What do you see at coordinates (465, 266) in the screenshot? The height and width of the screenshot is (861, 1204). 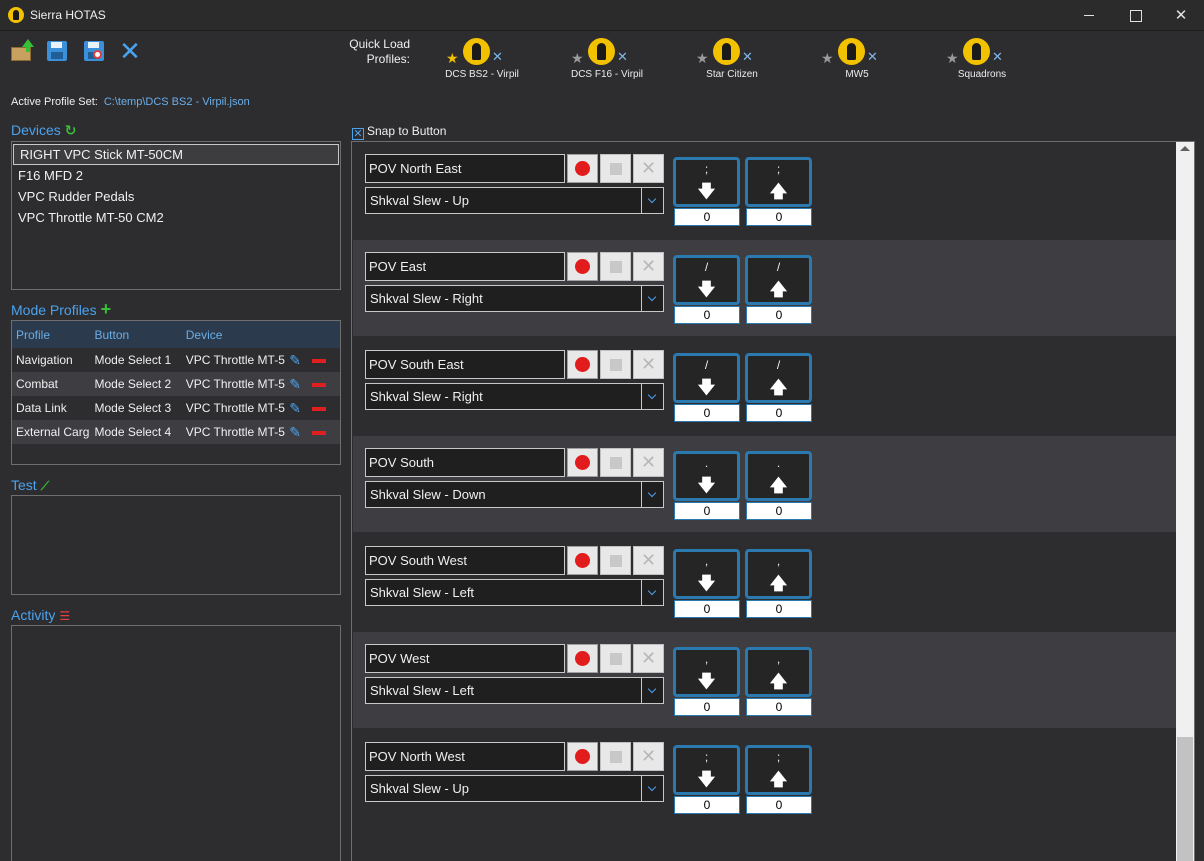 I see `button-name-field: POV East` at bounding box center [465, 266].